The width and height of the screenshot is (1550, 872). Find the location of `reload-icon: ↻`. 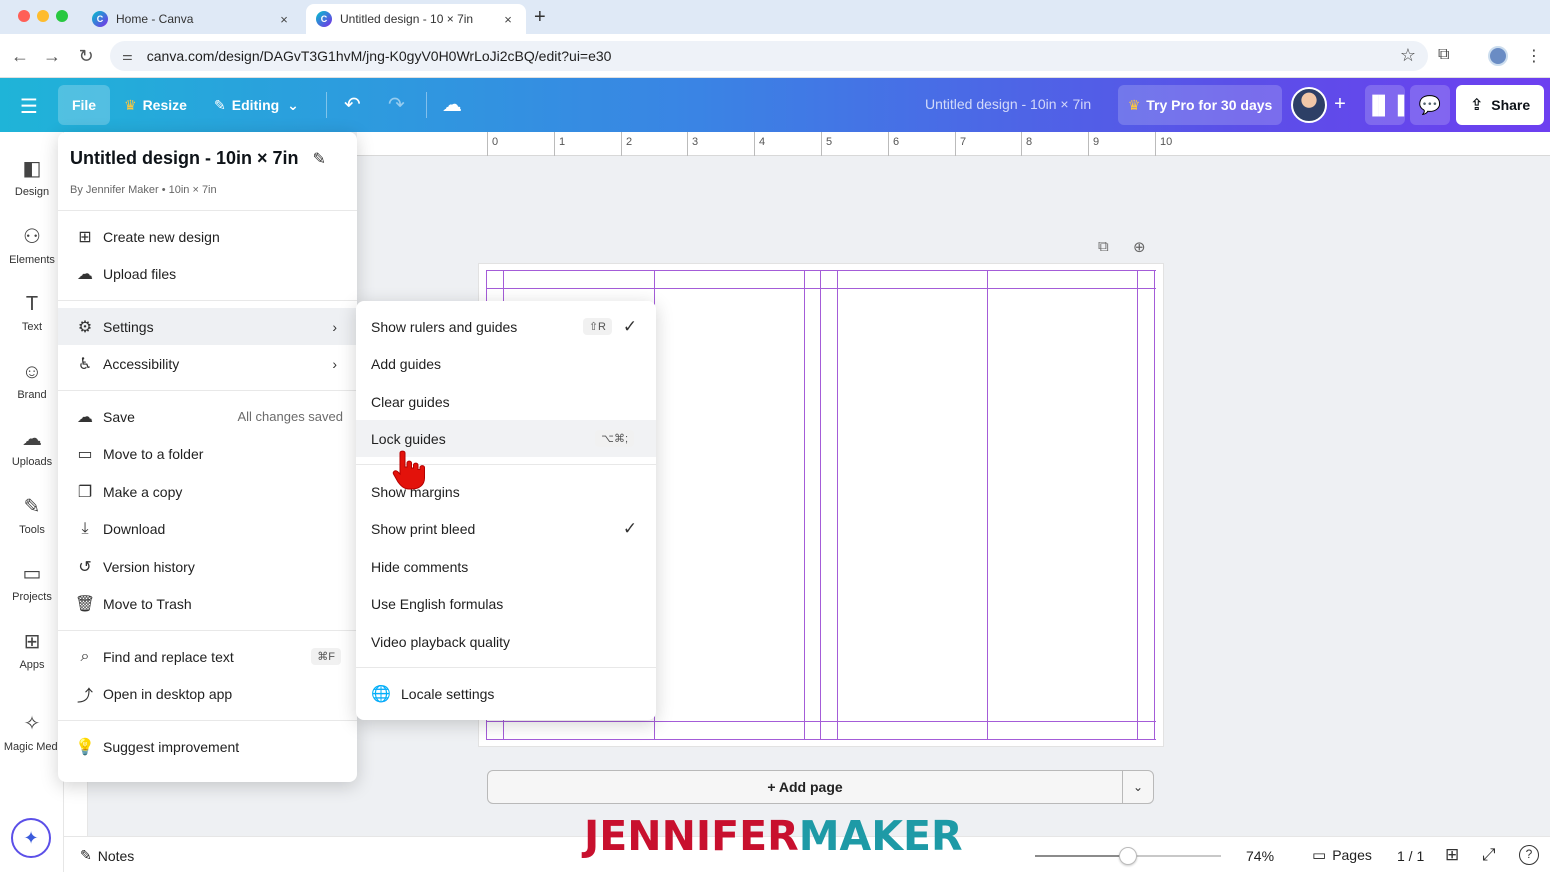

reload-icon: ↻ is located at coordinates (86, 56).